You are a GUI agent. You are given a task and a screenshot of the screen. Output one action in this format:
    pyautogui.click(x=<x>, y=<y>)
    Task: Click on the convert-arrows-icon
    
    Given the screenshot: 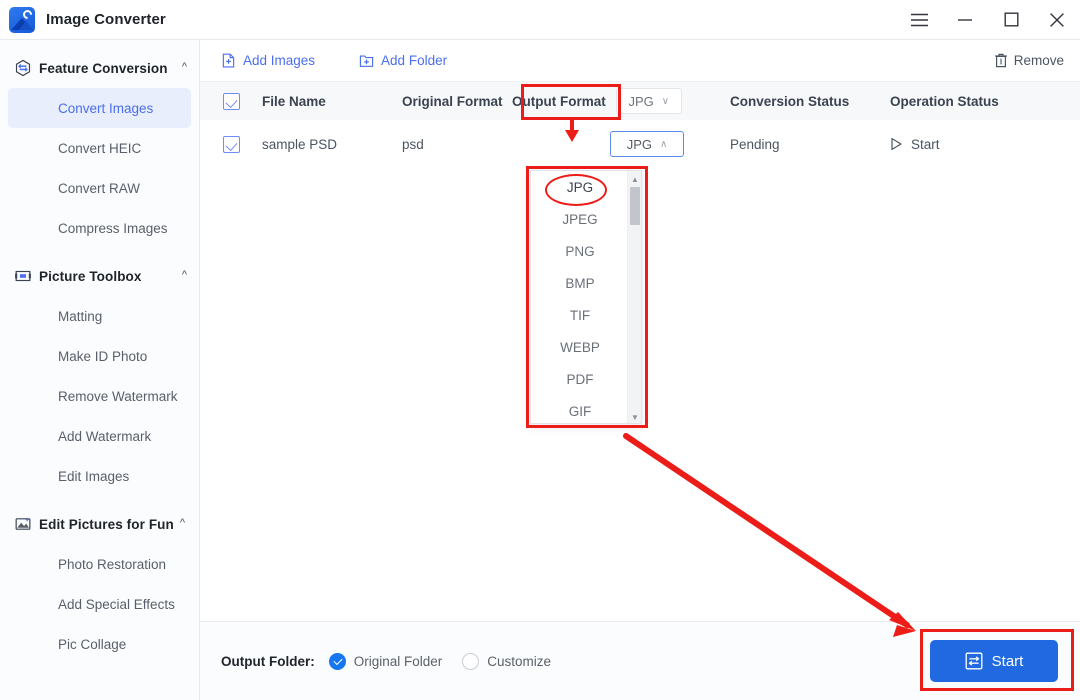 What is the action you would take?
    pyautogui.click(x=974, y=661)
    